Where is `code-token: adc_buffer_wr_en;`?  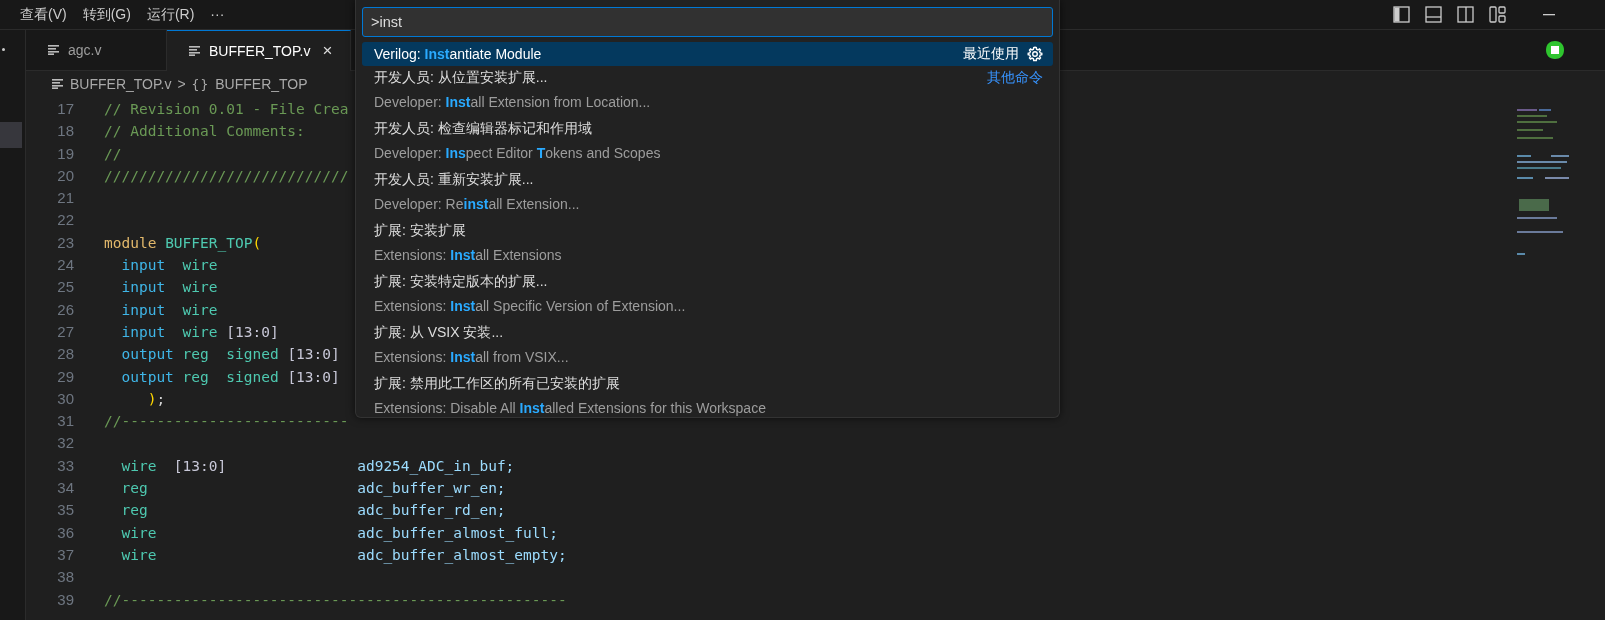
code-token: adc_buffer_wr_en; is located at coordinates (431, 488).